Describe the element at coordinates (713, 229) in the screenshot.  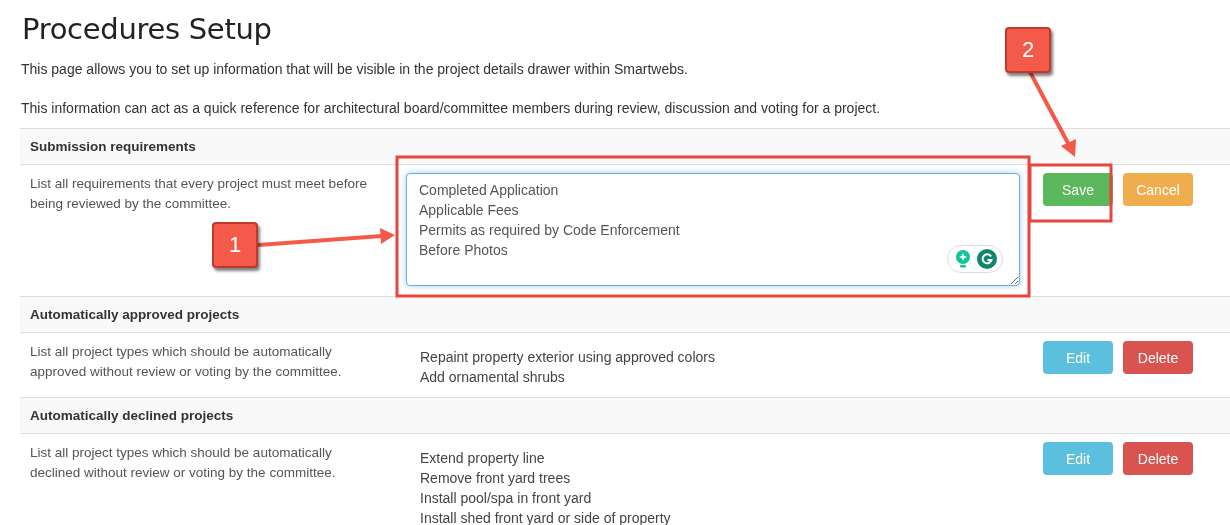
I see `input-field: Completed Application Applicable Fees Permits as required by Code Enforcement Before Photos` at that location.